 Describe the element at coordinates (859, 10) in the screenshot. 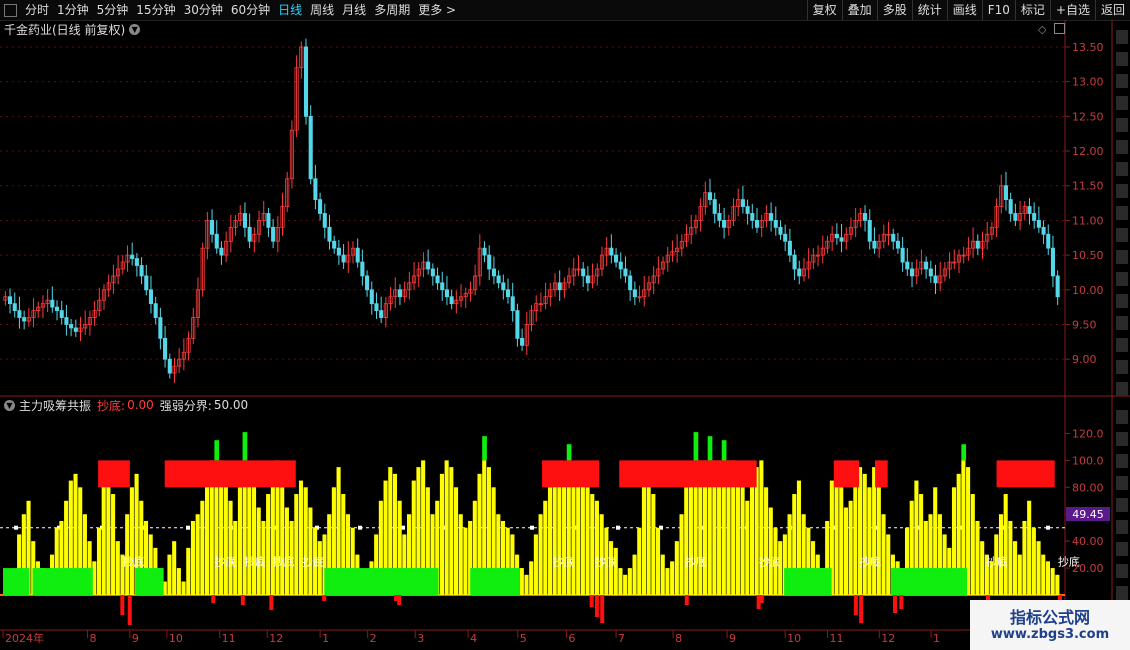

I see `overlay-button: 叠加` at that location.